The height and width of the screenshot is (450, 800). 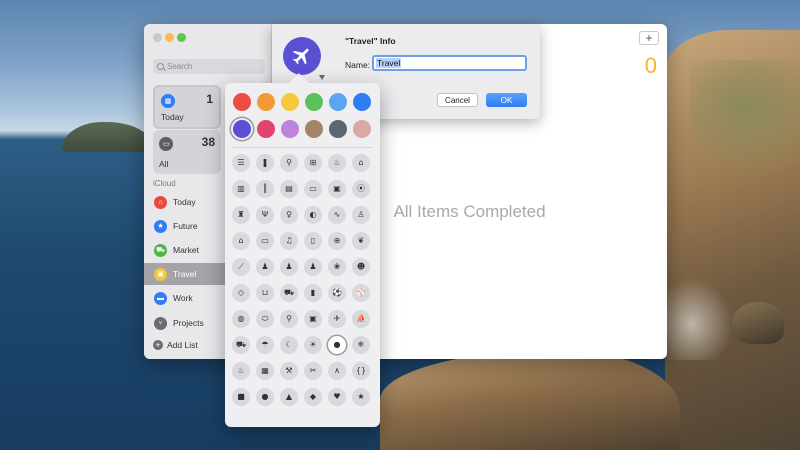 I want to click on leaf-icon: ❦, so click(x=361, y=241).